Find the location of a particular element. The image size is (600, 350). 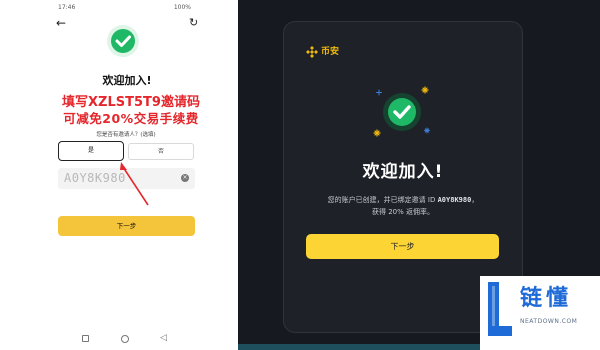

android-nav-bar: ◁ is located at coordinates (107, 339).